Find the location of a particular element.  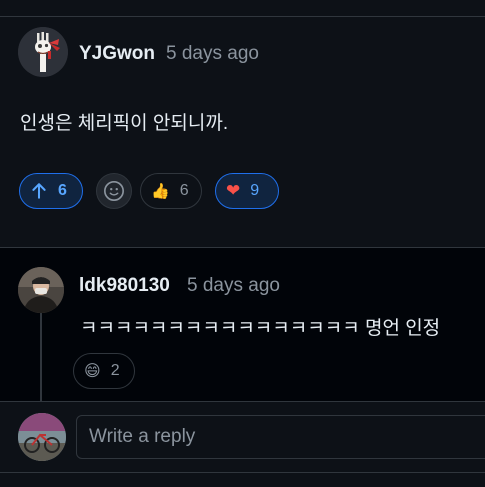

reaction-count: 2 is located at coordinates (115, 370).